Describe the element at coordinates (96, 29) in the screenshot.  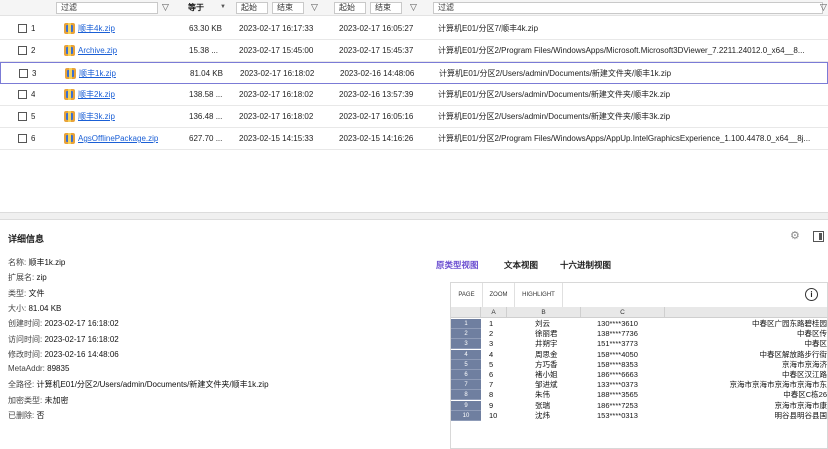
I see `file-name-link: 顺丰4k.zip` at that location.